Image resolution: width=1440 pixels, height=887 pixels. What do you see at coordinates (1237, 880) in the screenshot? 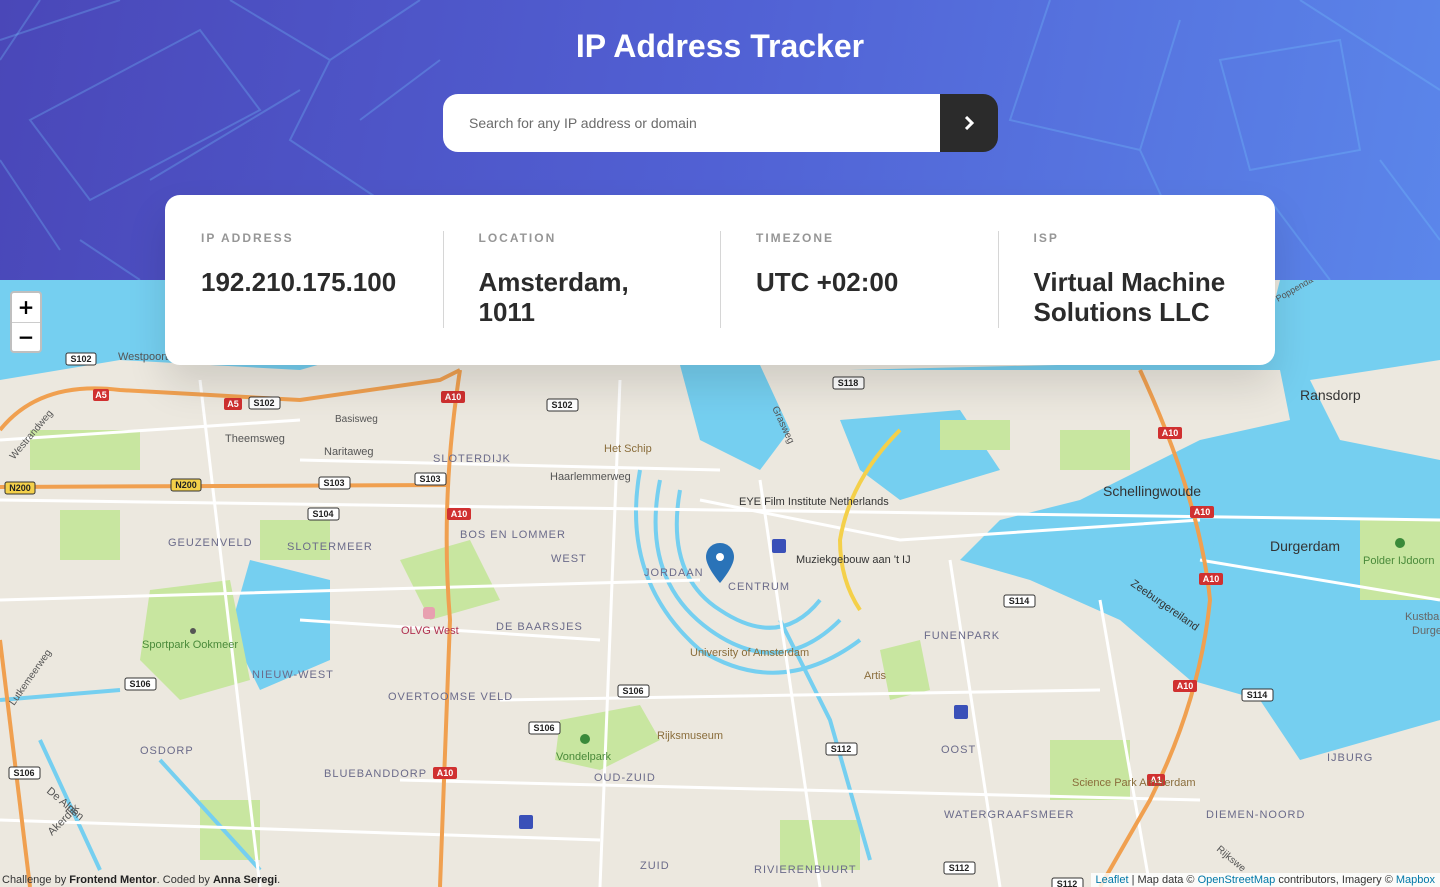
I see `osm-link: OpenStreetMap` at bounding box center [1237, 880].